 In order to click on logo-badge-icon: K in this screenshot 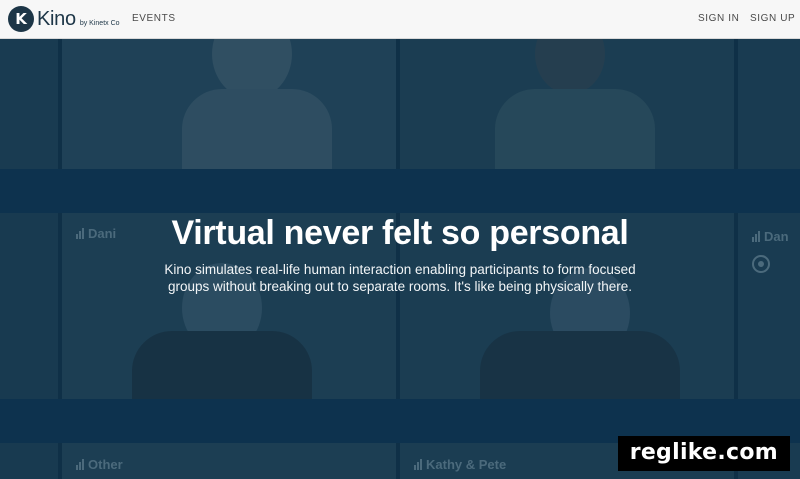, I will do `click(21, 19)`.